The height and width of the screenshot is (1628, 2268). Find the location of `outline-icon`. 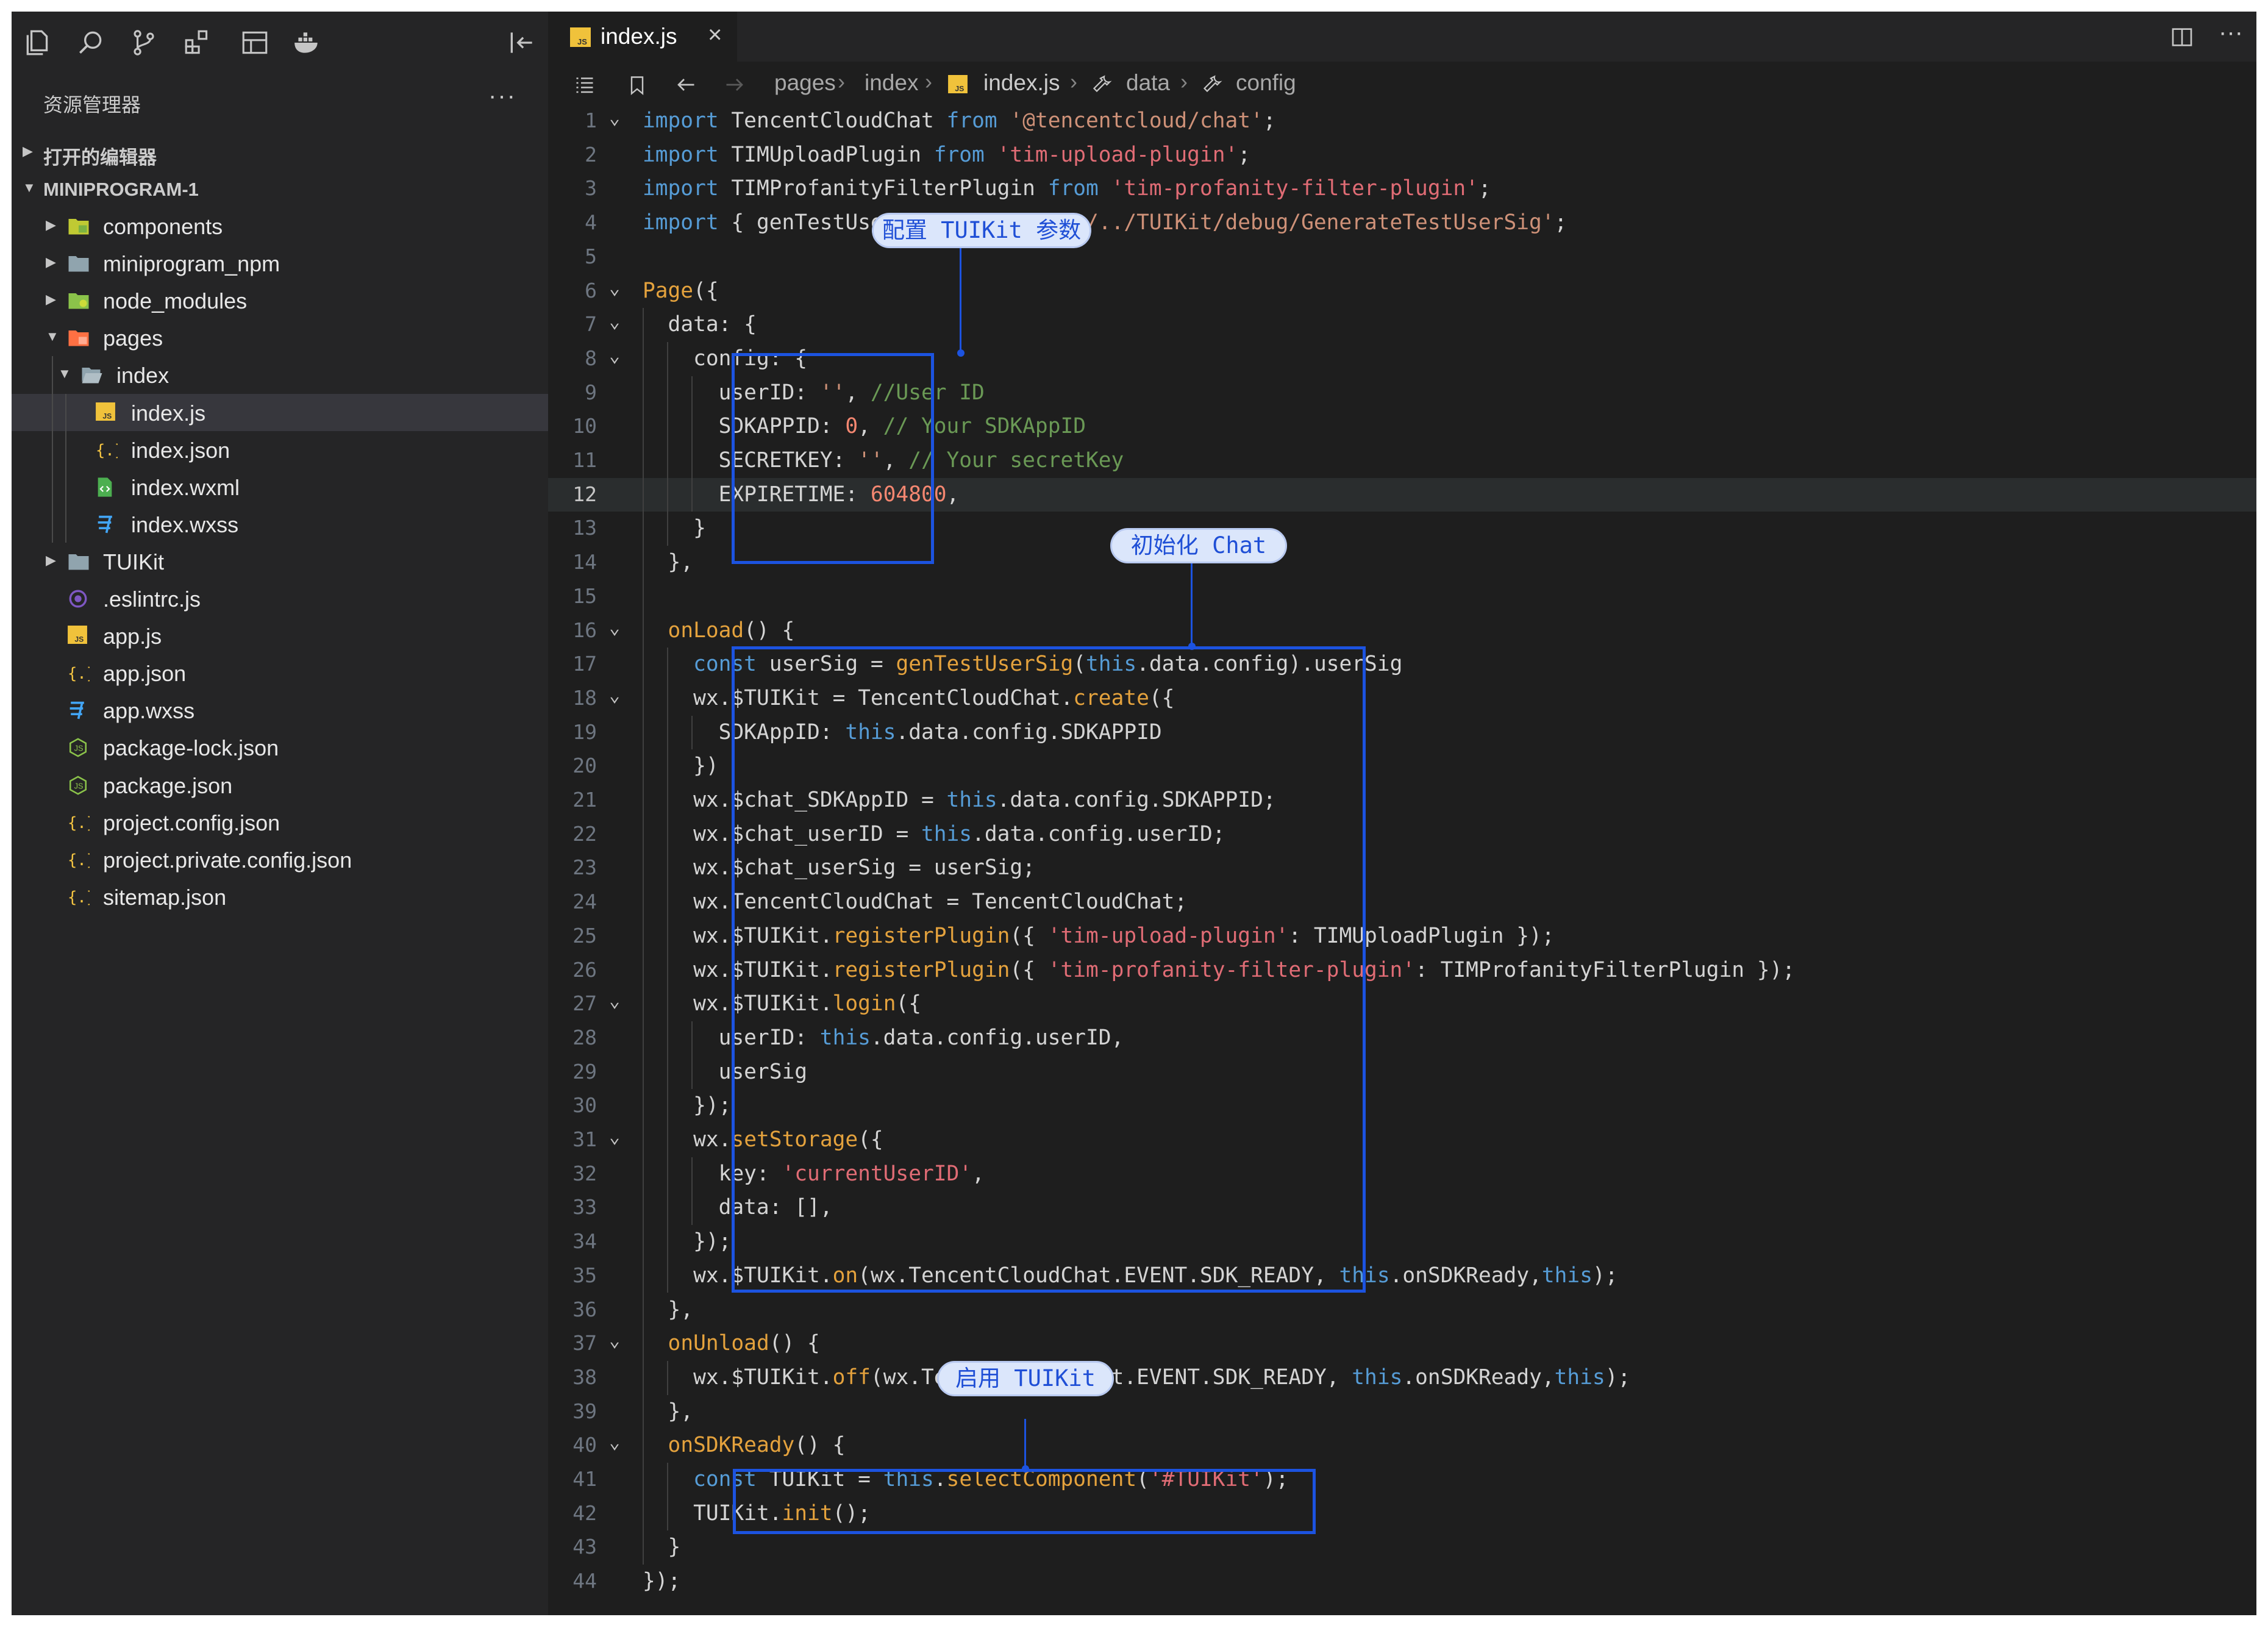

outline-icon is located at coordinates (584, 85).